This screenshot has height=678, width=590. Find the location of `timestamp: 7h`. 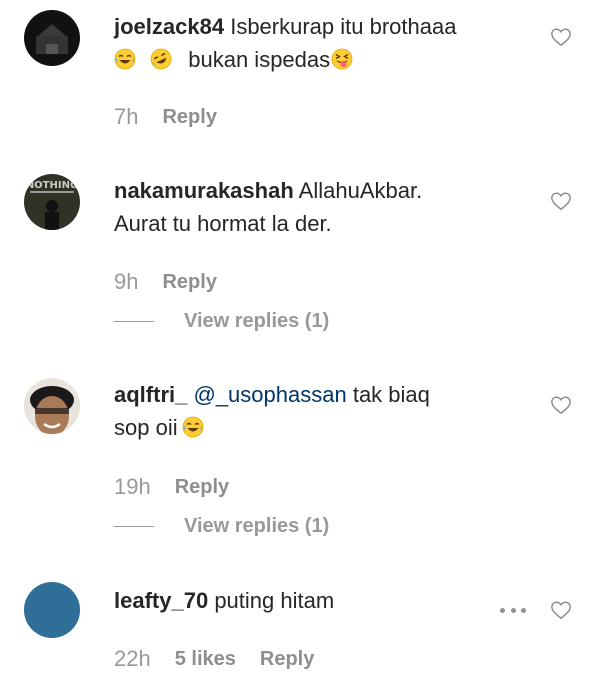

timestamp: 7h is located at coordinates (126, 117).